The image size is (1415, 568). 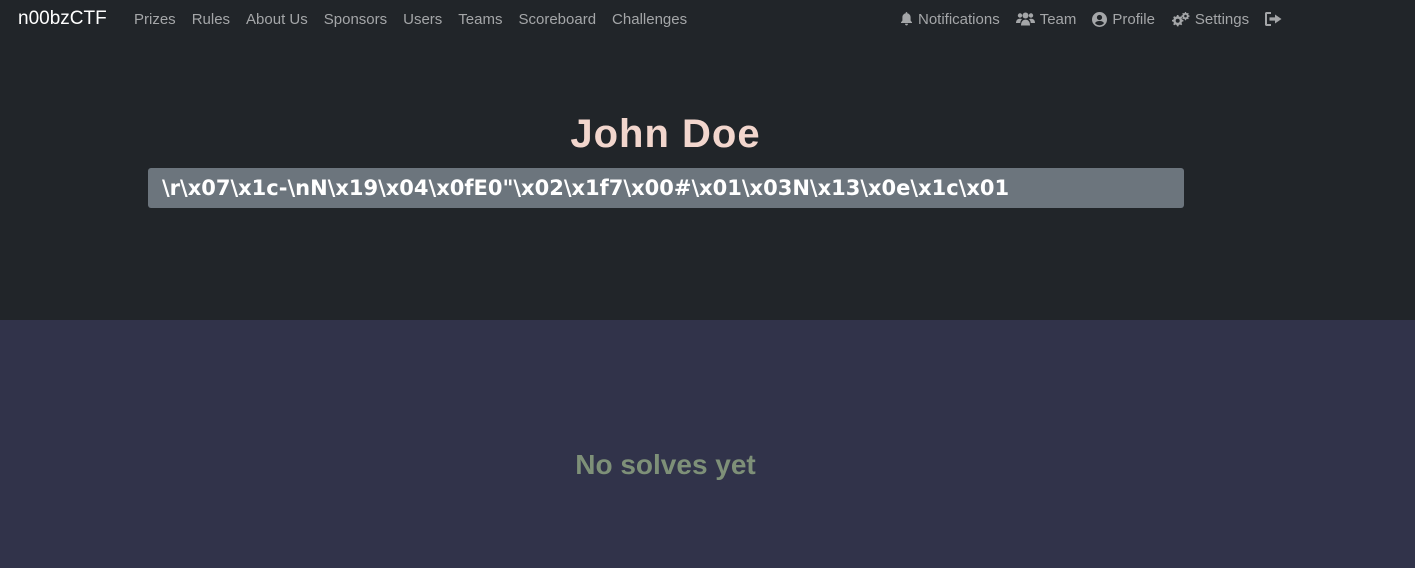 I want to click on nav-right-group: Notifications Team Profile Settings, so click(x=1093, y=19).